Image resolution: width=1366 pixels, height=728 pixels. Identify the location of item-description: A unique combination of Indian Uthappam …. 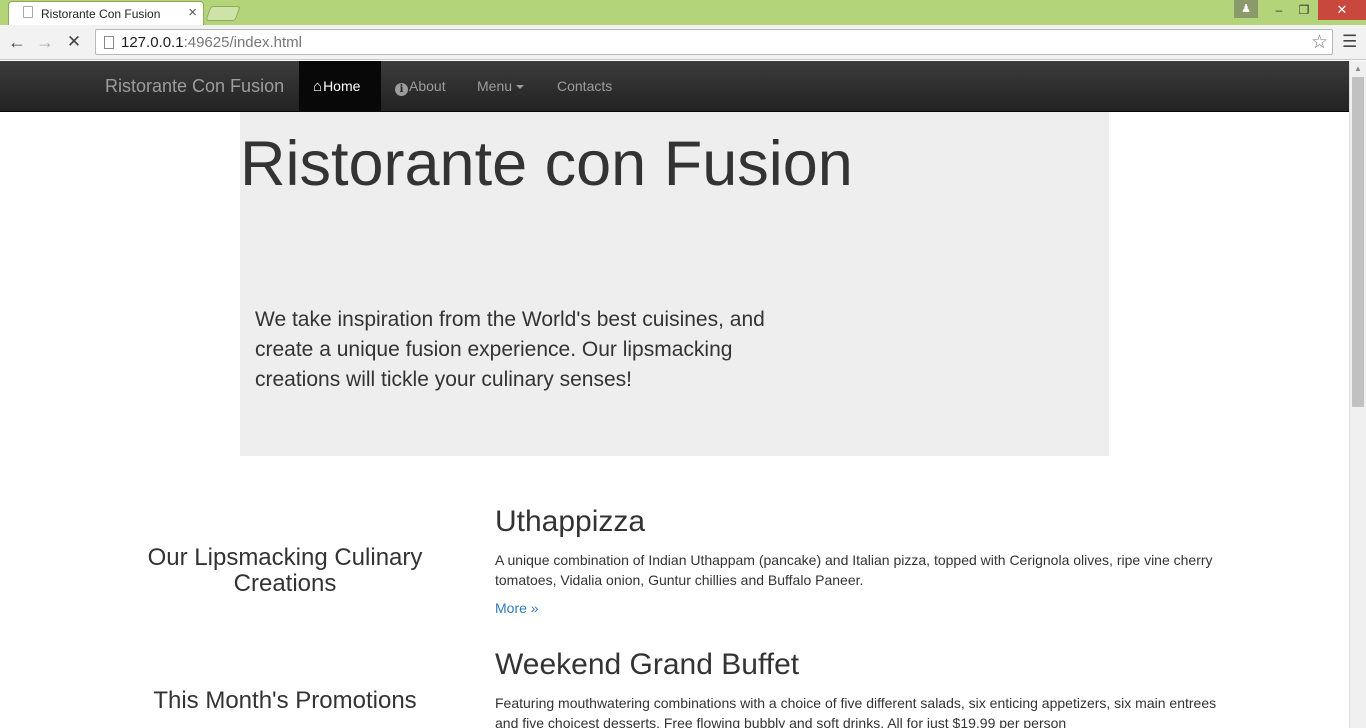
(854, 570).